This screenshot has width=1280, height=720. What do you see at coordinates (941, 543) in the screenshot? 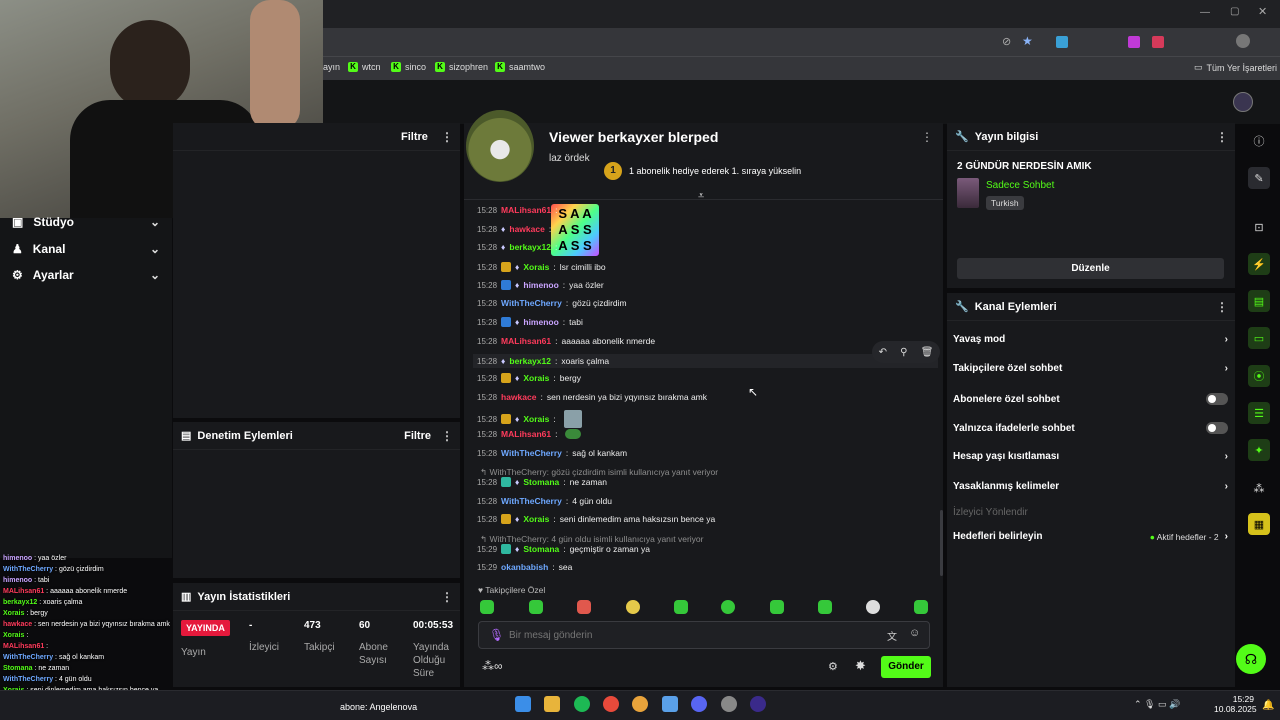
I see `chat-scrollbar` at bounding box center [941, 543].